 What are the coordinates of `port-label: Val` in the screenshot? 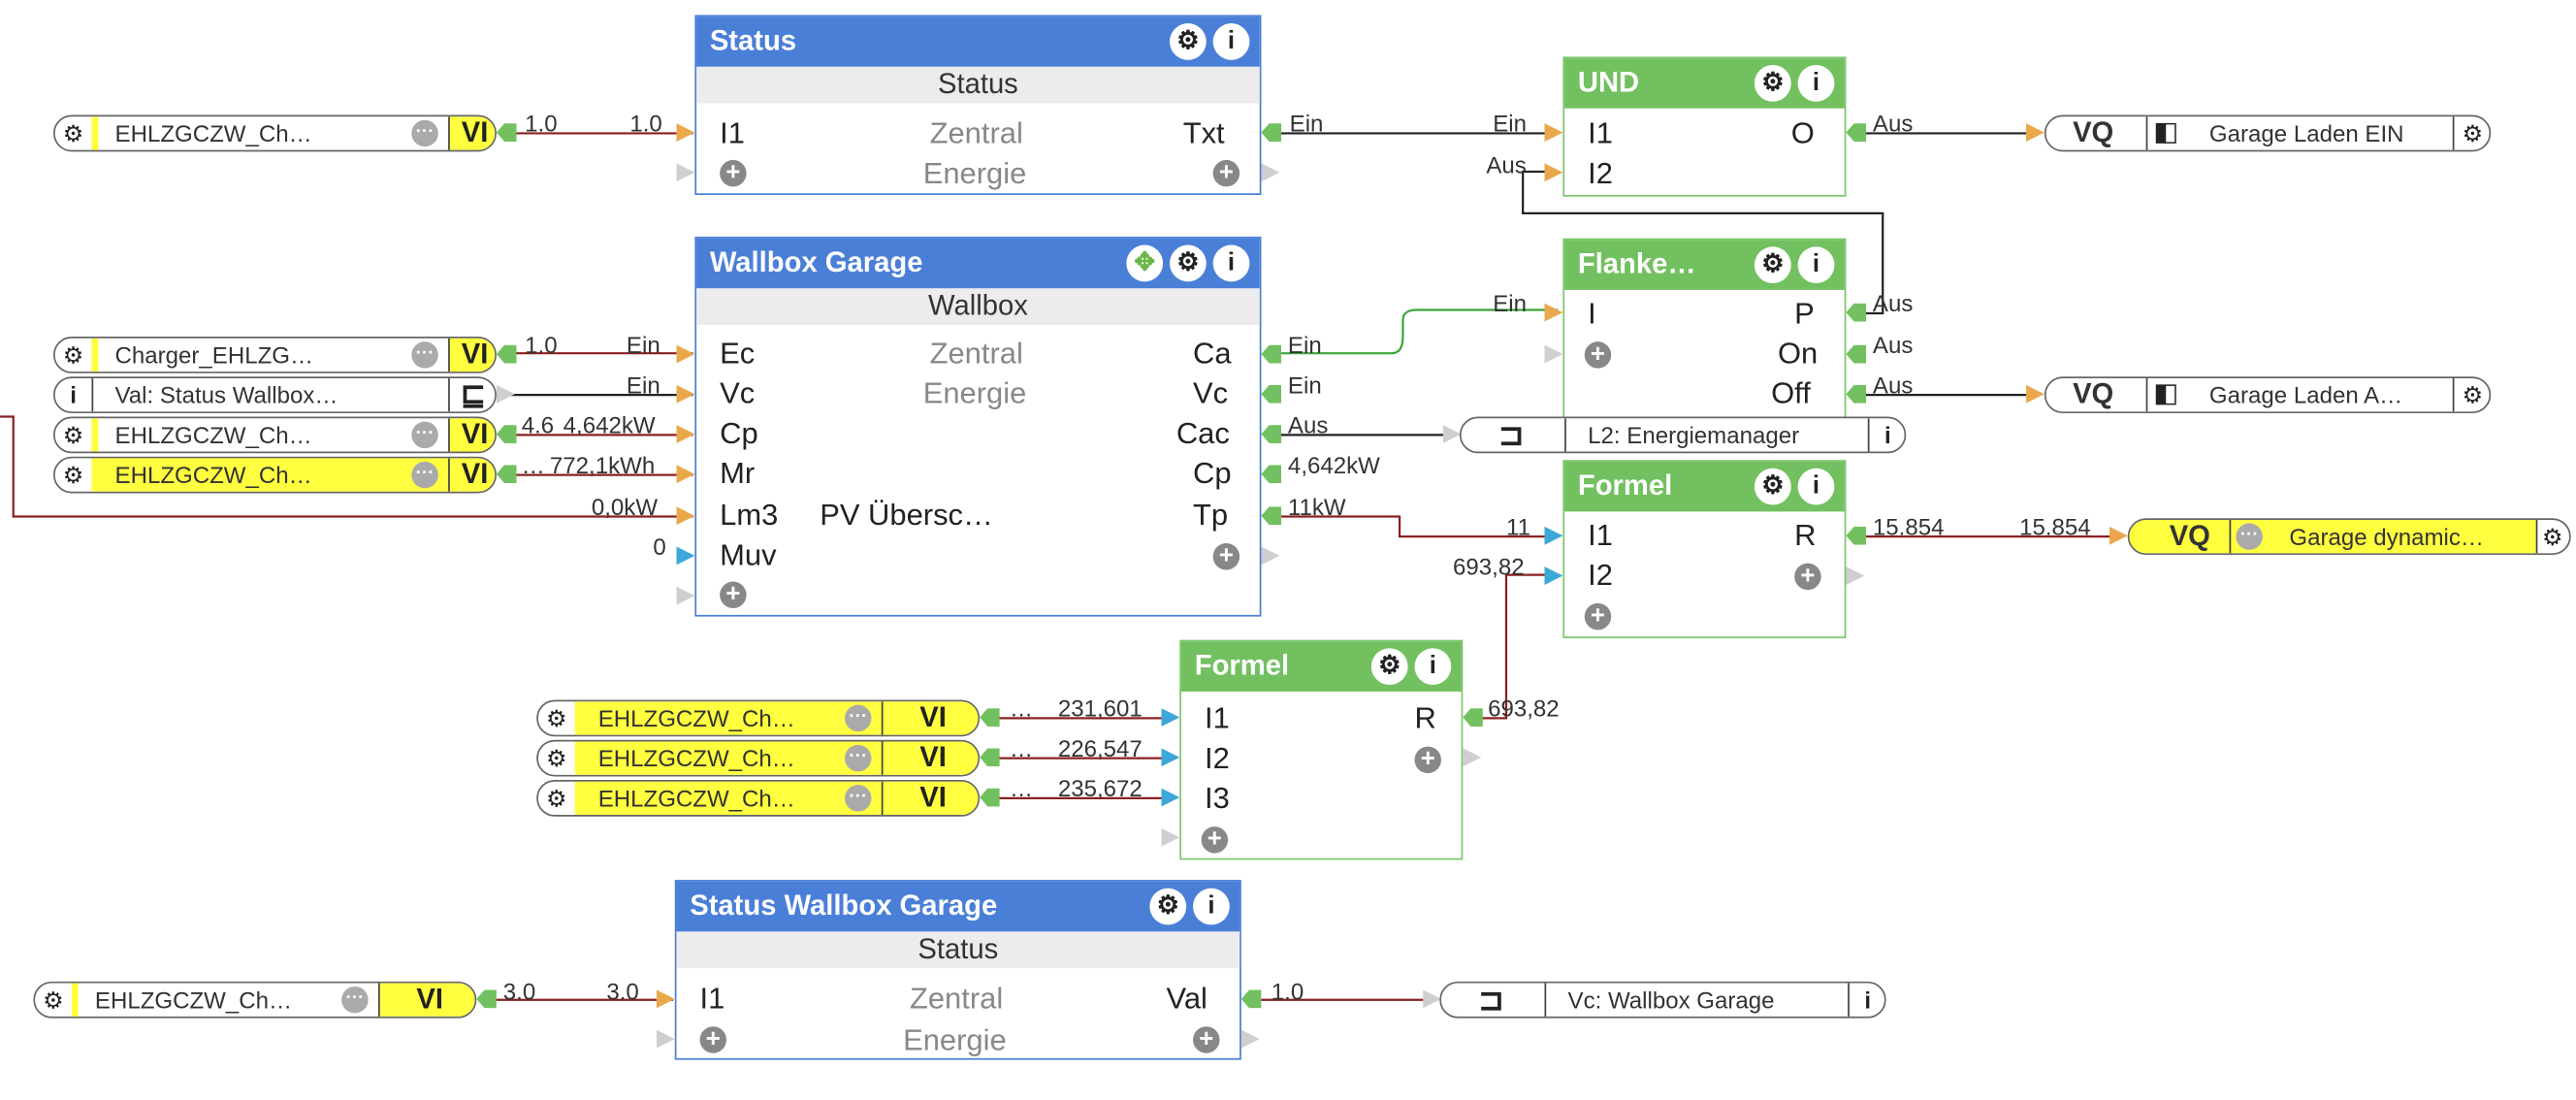 It's located at (1187, 999).